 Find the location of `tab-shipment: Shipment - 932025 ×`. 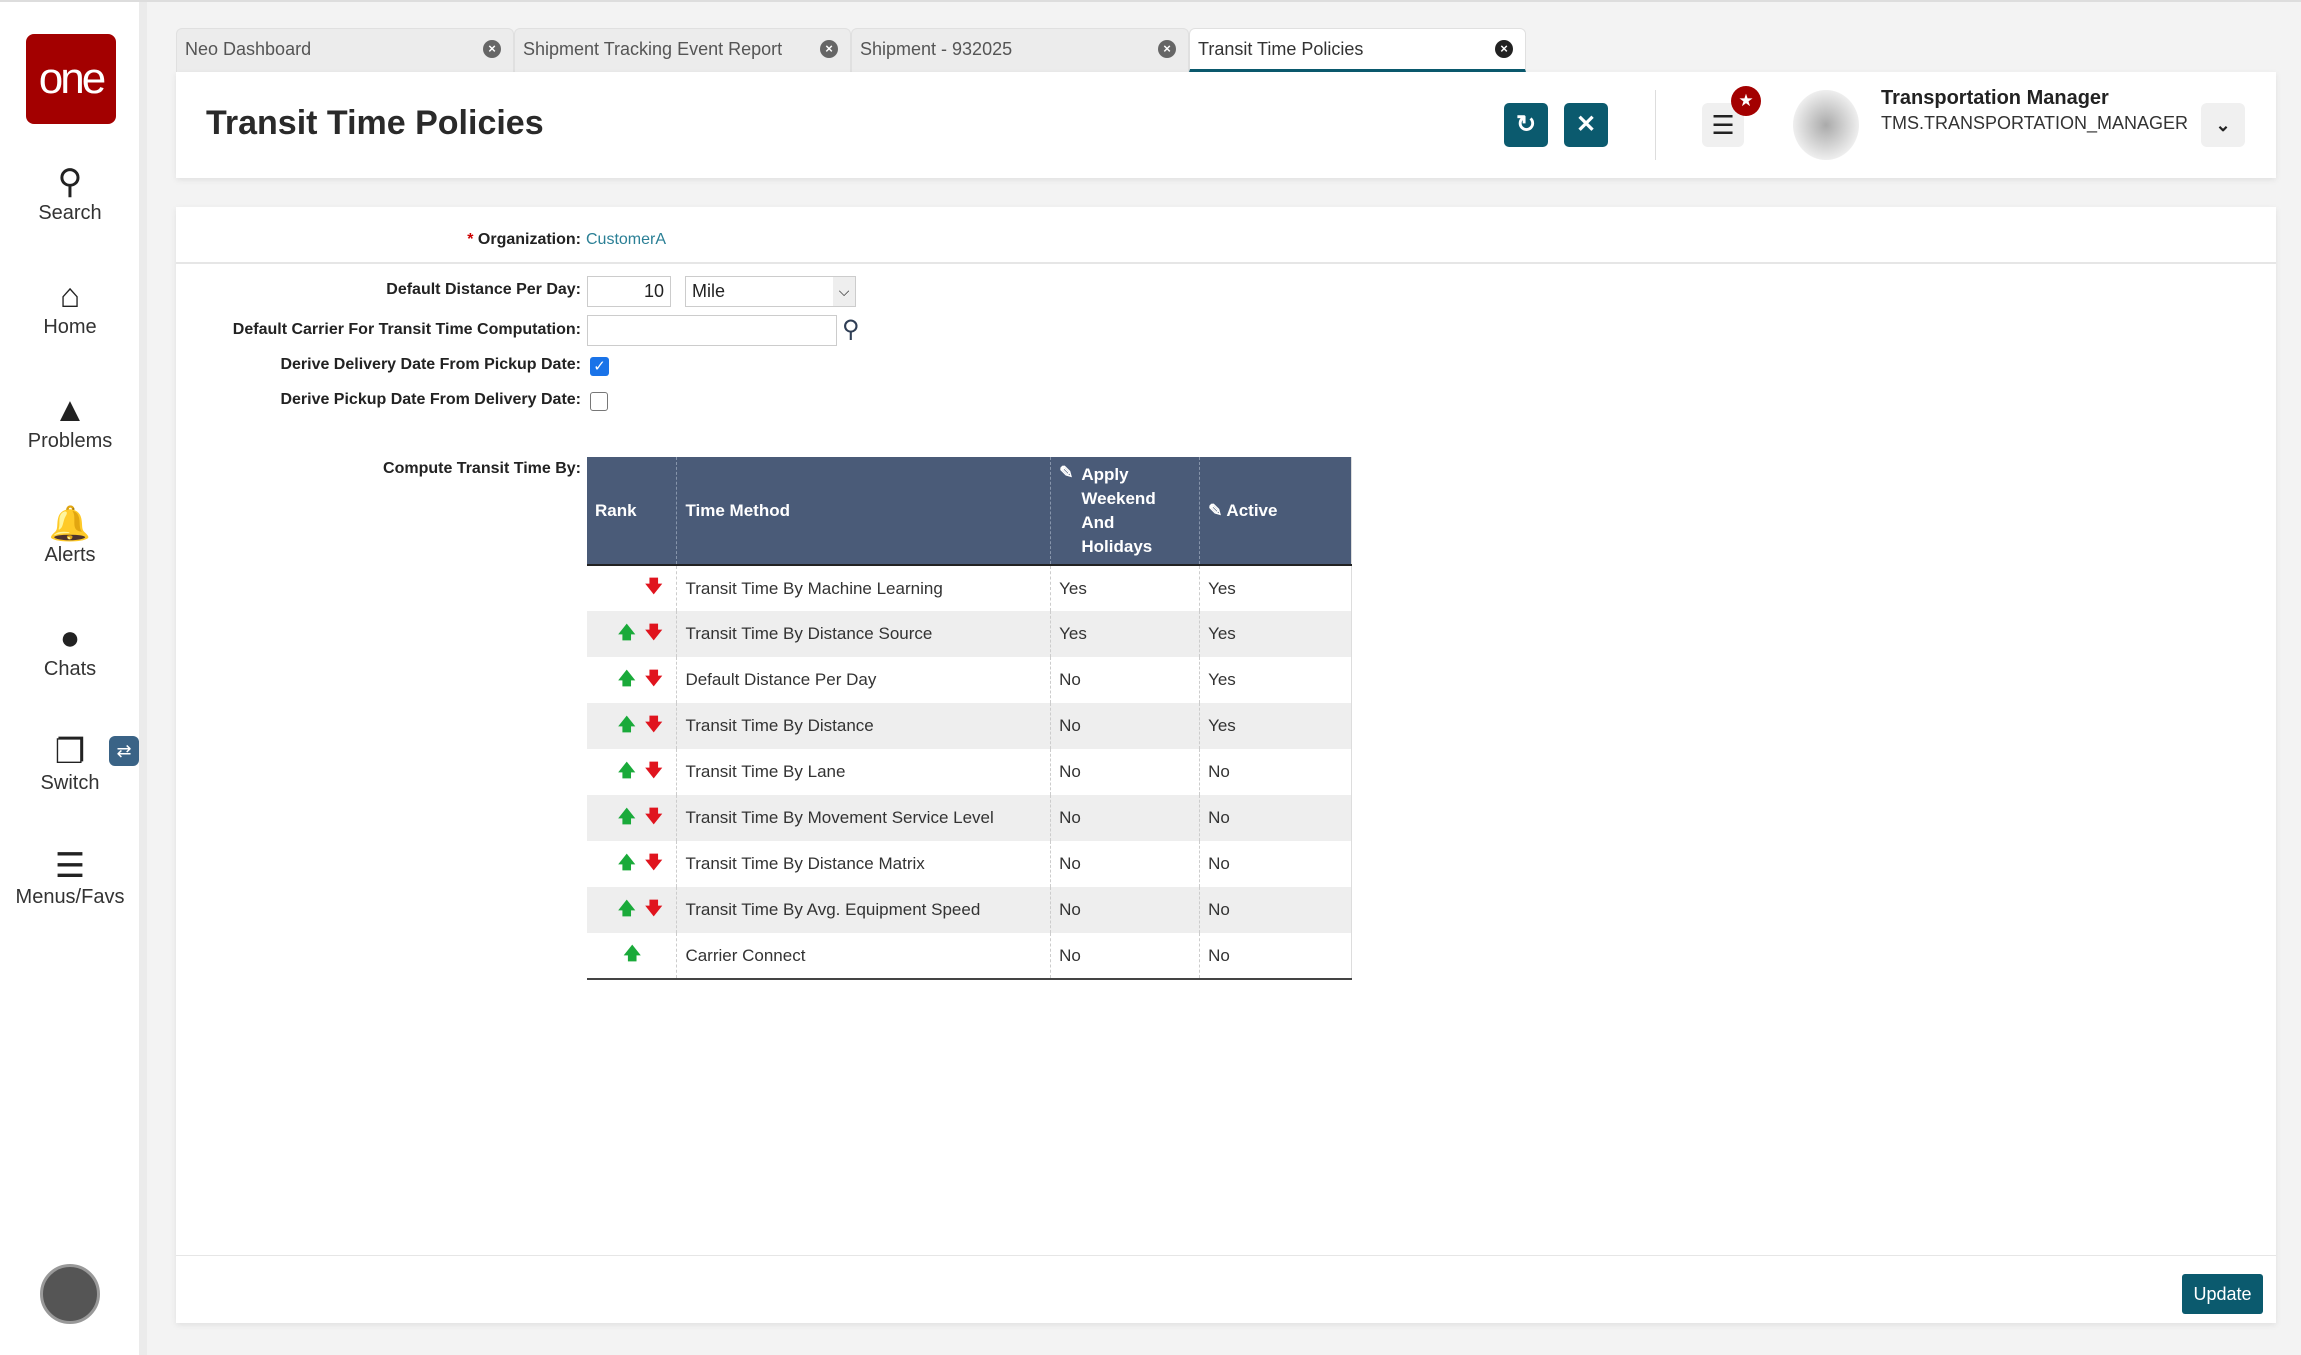

tab-shipment: Shipment - 932025 × is located at coordinates (1020, 50).